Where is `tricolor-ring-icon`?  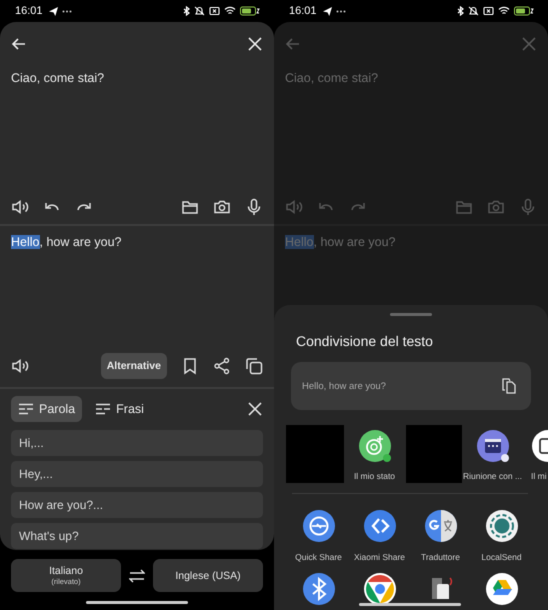 tricolor-ring-icon is located at coordinates (379, 589).